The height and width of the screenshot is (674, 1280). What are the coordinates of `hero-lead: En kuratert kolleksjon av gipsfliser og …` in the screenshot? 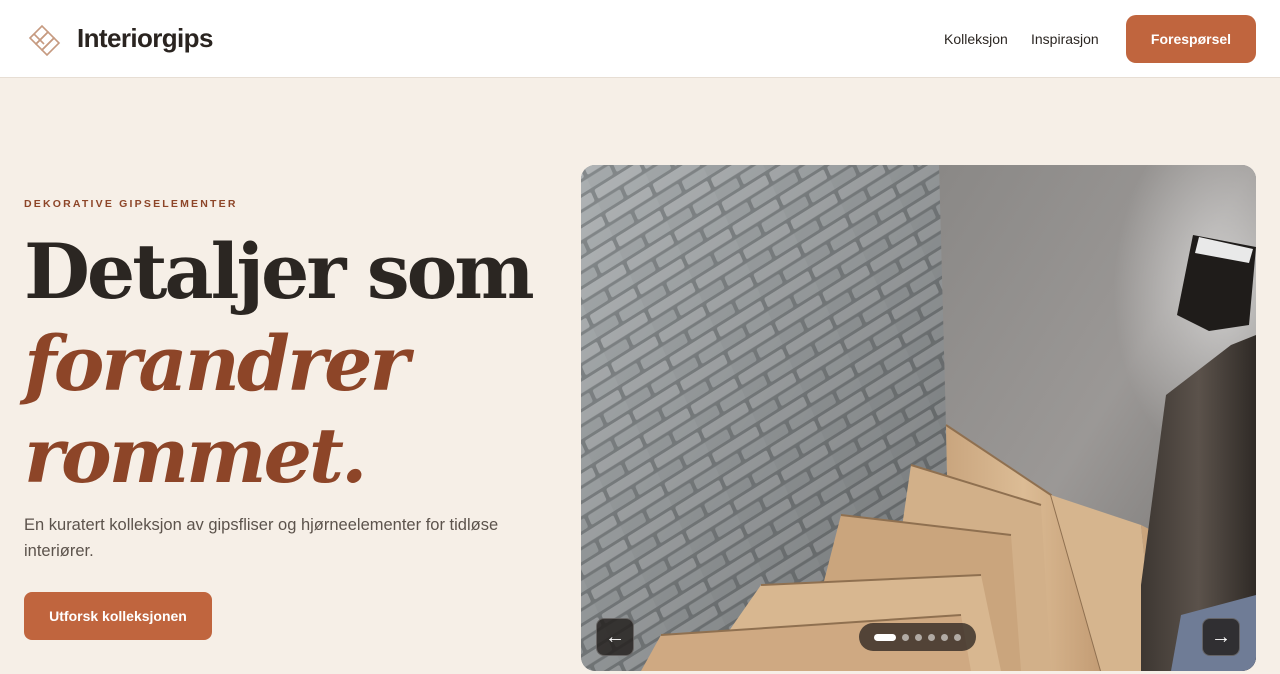 It's located at (261, 538).